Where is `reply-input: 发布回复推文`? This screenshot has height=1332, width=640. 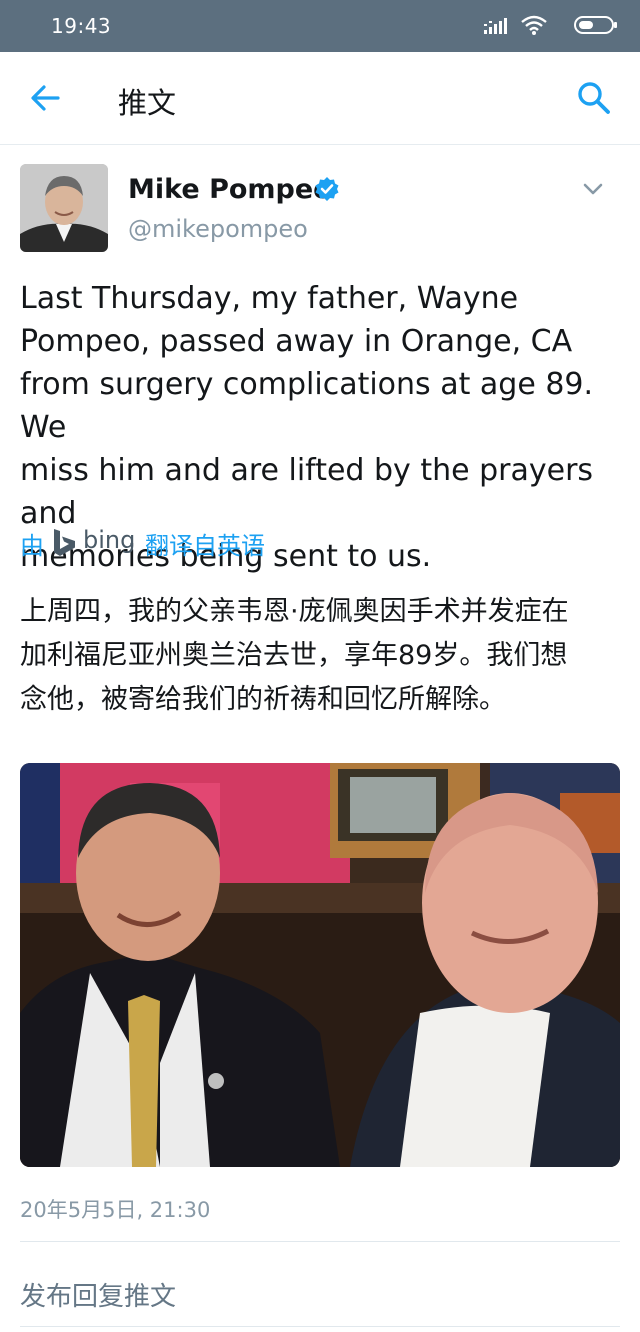
reply-input: 发布回复推文 is located at coordinates (98, 1294).